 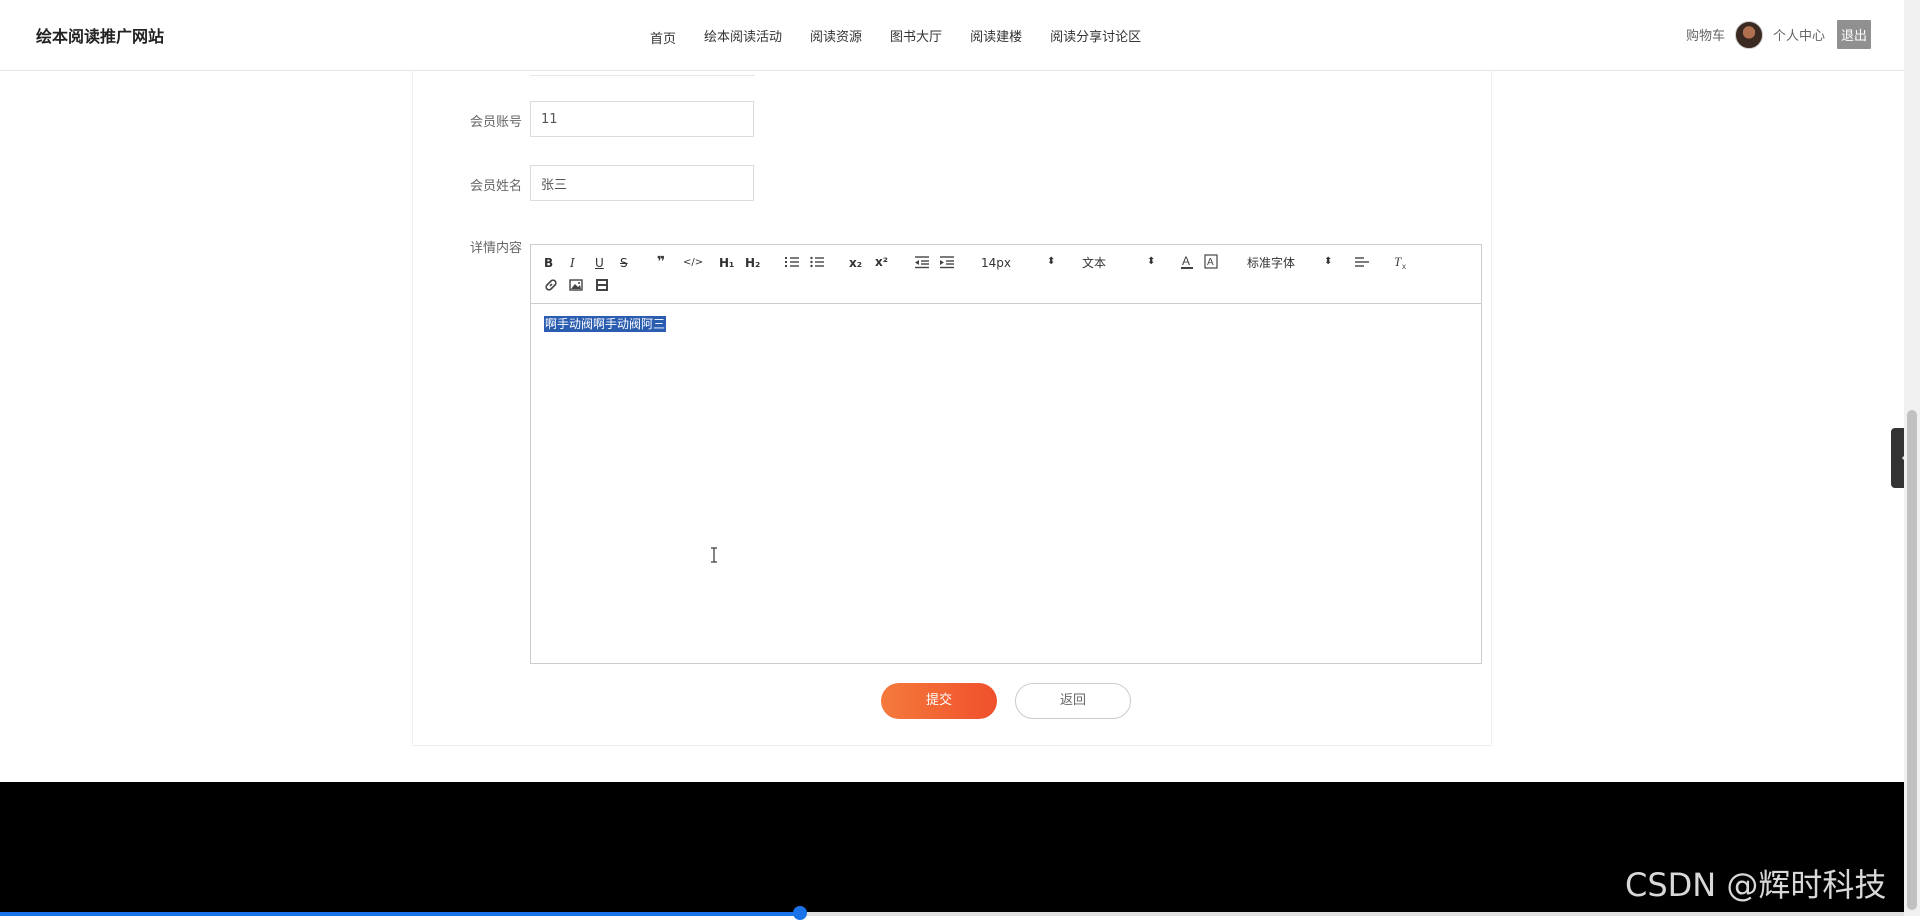 I want to click on member-name-input, so click(x=642, y=183).